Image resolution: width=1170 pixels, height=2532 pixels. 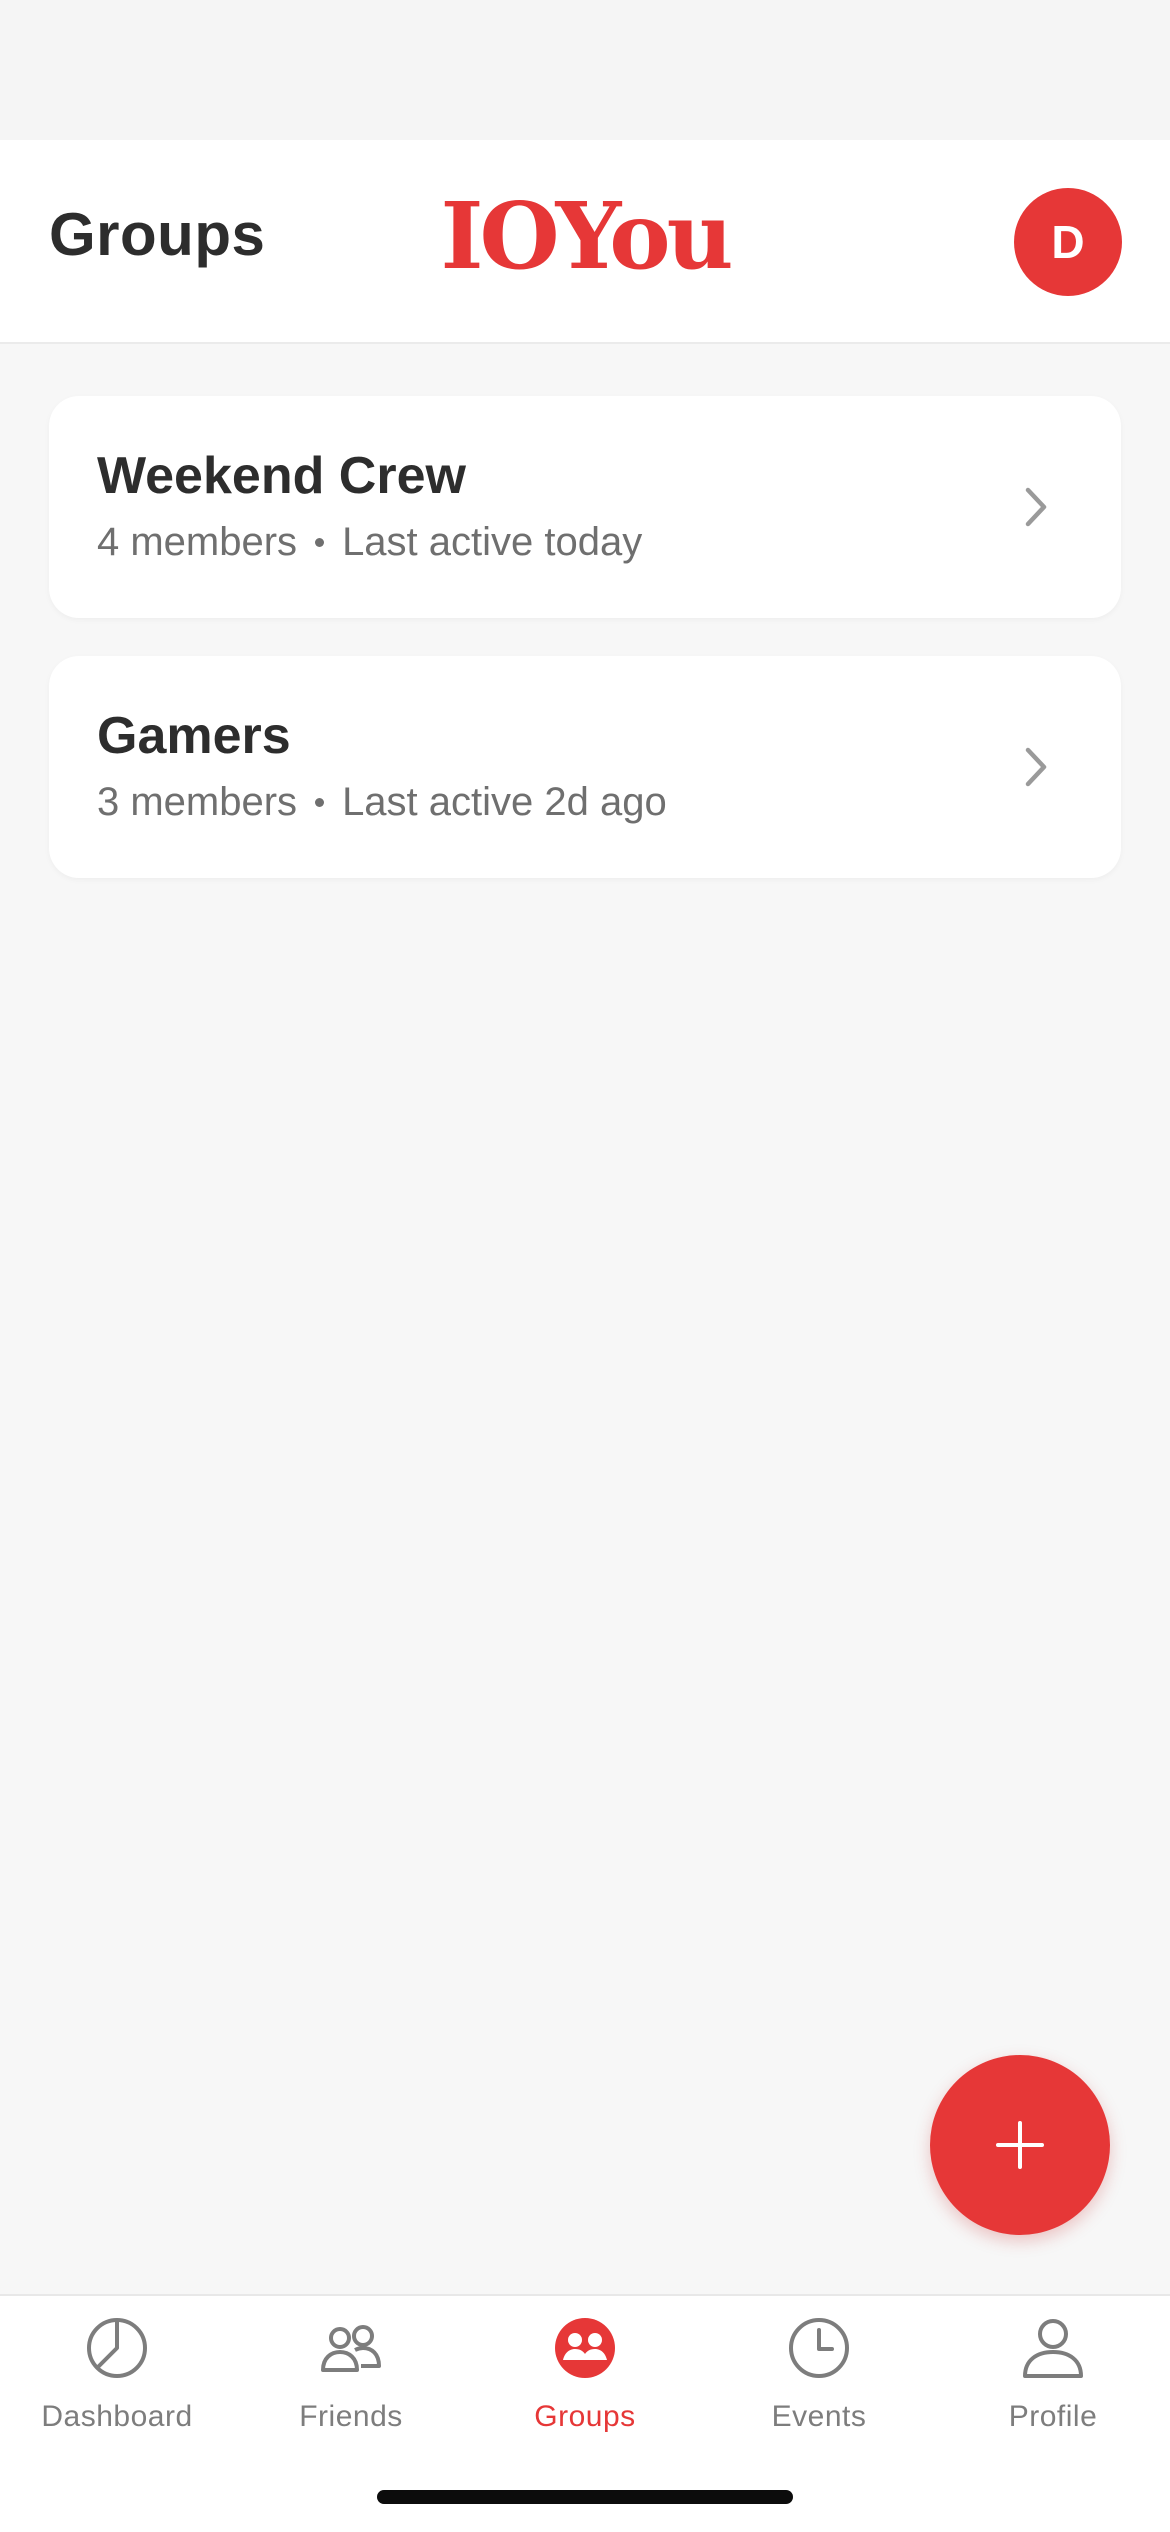 What do you see at coordinates (586, 236) in the screenshot?
I see `brand-logo: IOYou` at bounding box center [586, 236].